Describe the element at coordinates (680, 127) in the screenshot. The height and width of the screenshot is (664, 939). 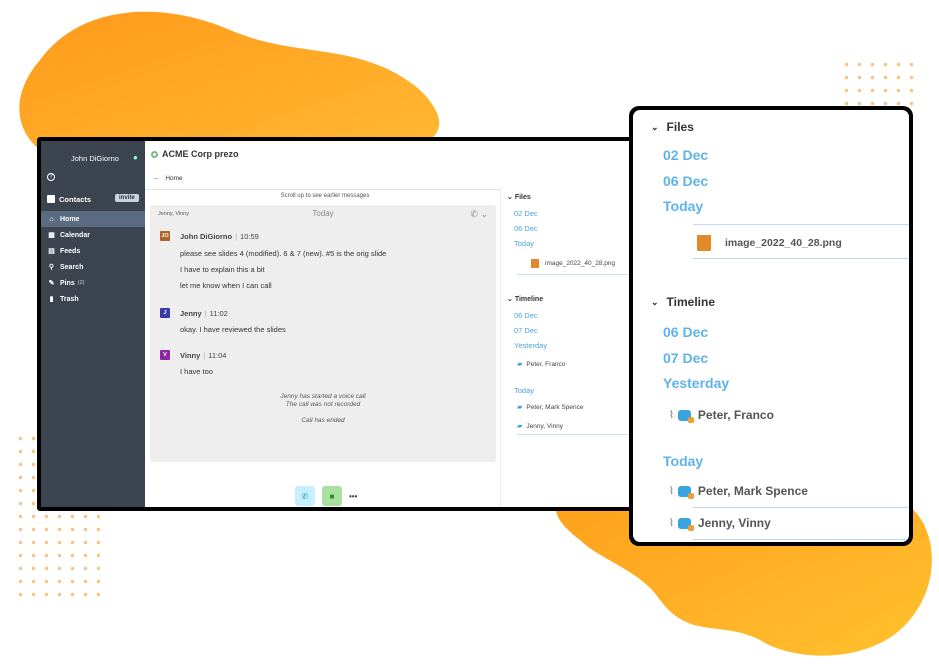
I see `files-label: Files` at that location.